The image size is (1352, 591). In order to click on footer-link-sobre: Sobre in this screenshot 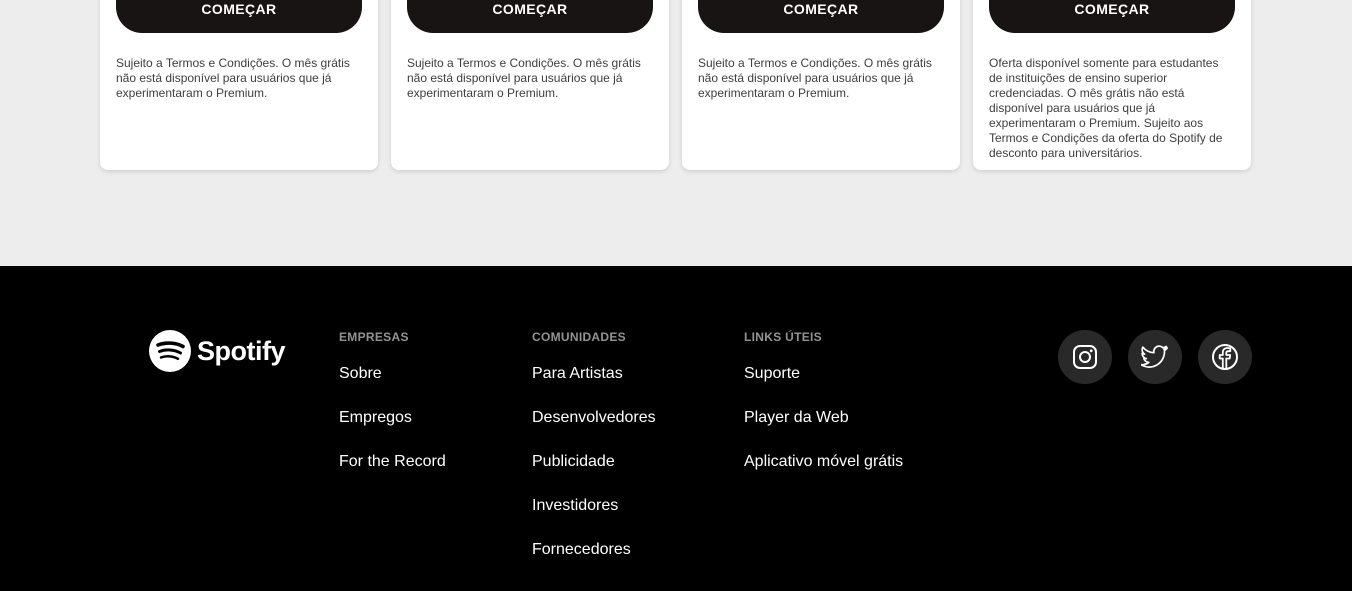, I will do `click(392, 374)`.